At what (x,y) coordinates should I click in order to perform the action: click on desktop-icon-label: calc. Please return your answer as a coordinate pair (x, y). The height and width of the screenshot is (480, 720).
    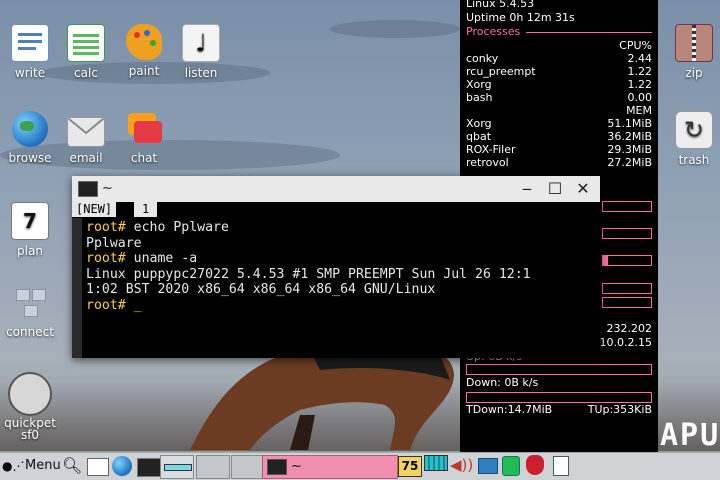
    Looking at the image, I should click on (86, 73).